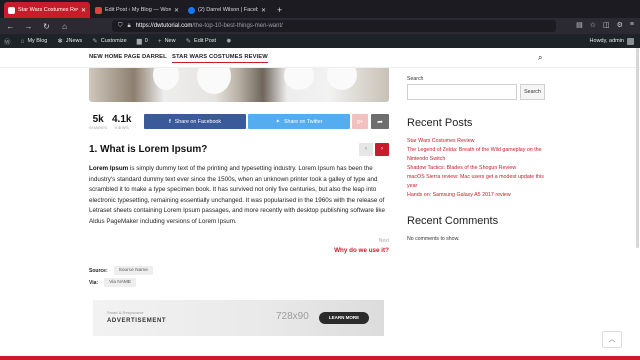  I want to click on learn-more-button: LEARN MORE, so click(344, 318).